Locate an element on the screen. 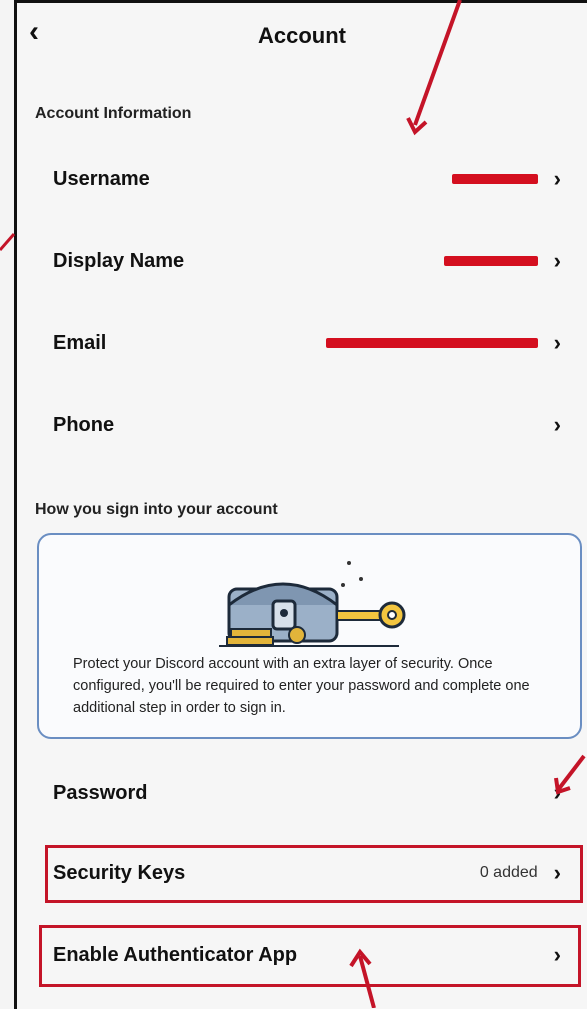 This screenshot has height=1009, width=587. password-label: Password is located at coordinates (100, 792).